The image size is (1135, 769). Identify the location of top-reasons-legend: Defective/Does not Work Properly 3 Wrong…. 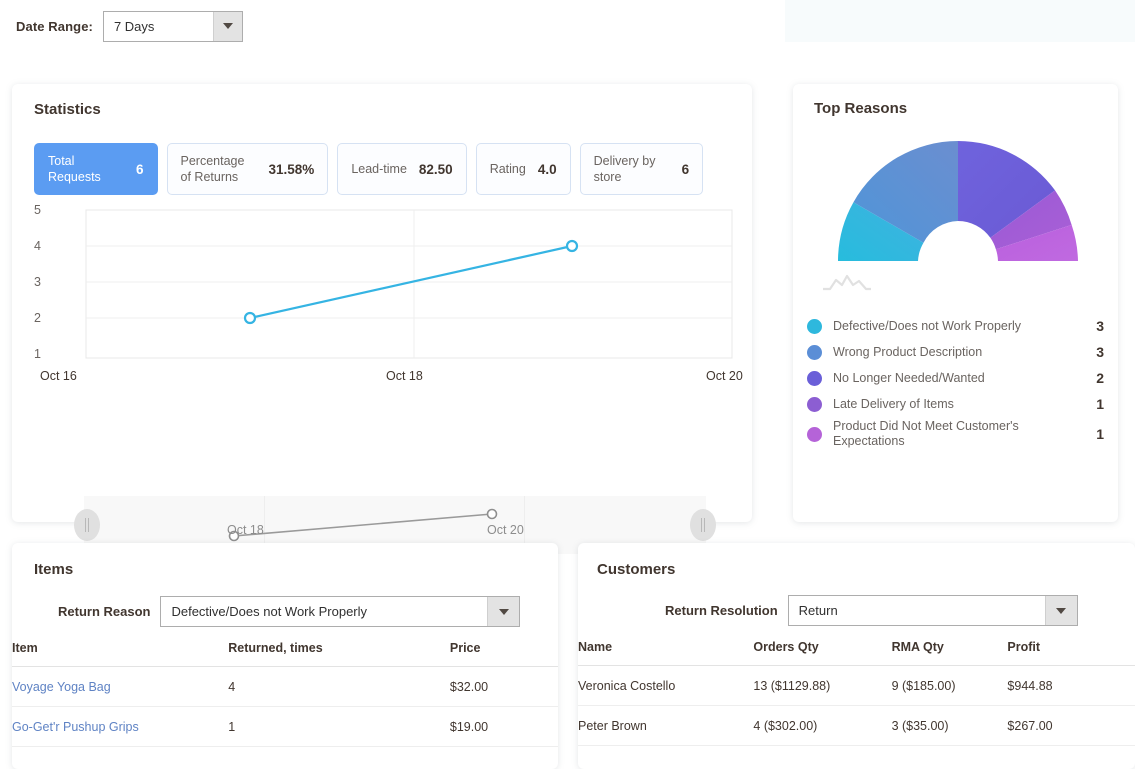
(955, 382).